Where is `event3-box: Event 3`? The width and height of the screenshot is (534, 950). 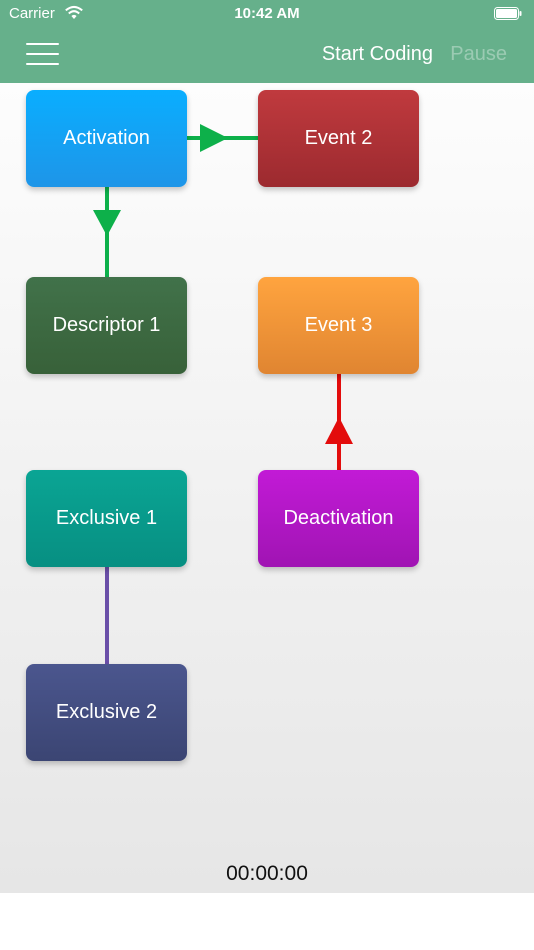
event3-box: Event 3 is located at coordinates (338, 325).